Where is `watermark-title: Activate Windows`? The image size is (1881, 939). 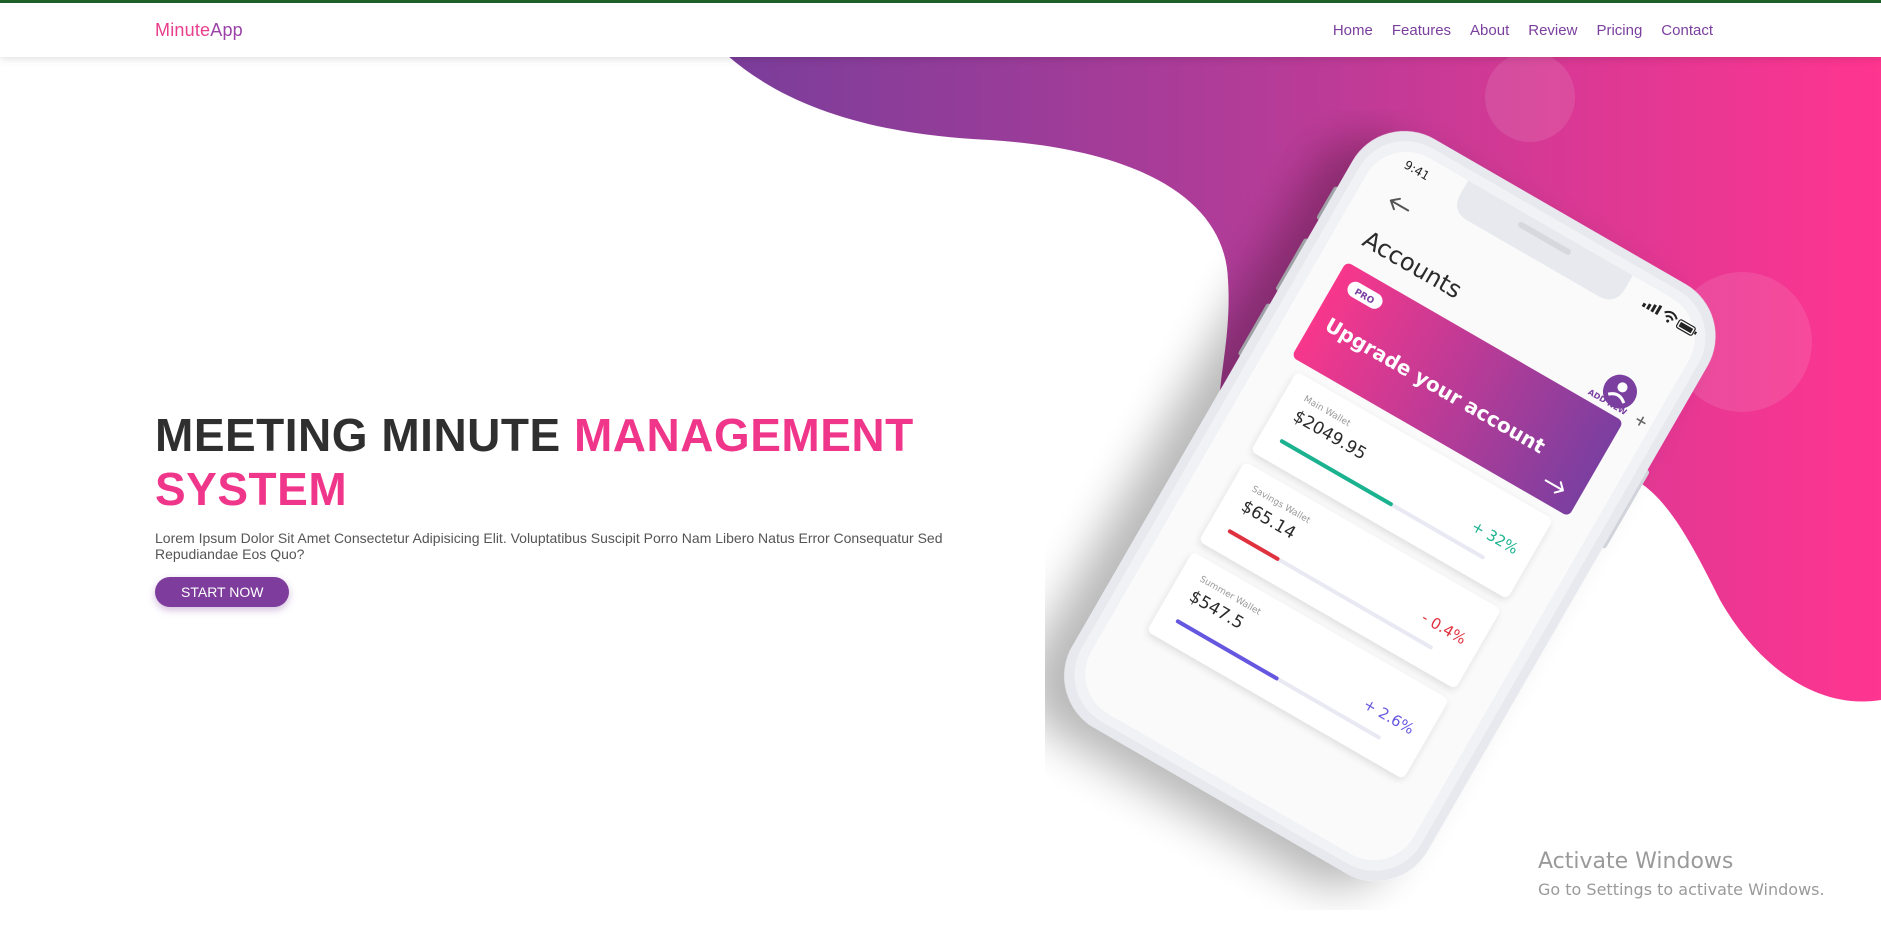
watermark-title: Activate Windows is located at coordinates (1636, 861).